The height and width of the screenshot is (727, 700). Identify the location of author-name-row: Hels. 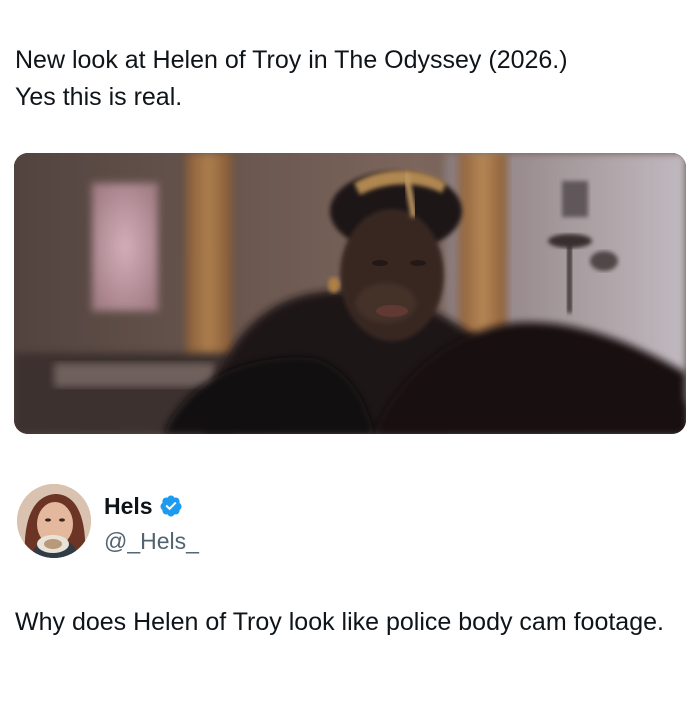
(143, 506).